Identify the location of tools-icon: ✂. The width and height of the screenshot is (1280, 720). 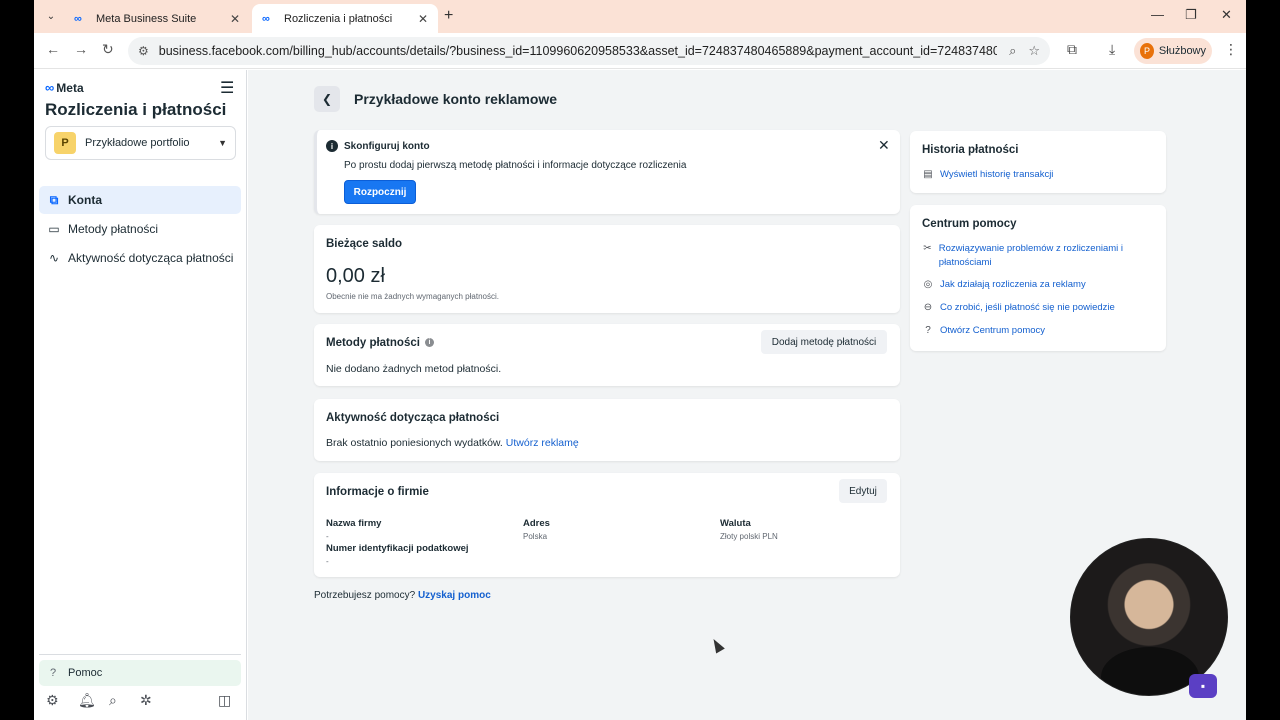
(927, 248).